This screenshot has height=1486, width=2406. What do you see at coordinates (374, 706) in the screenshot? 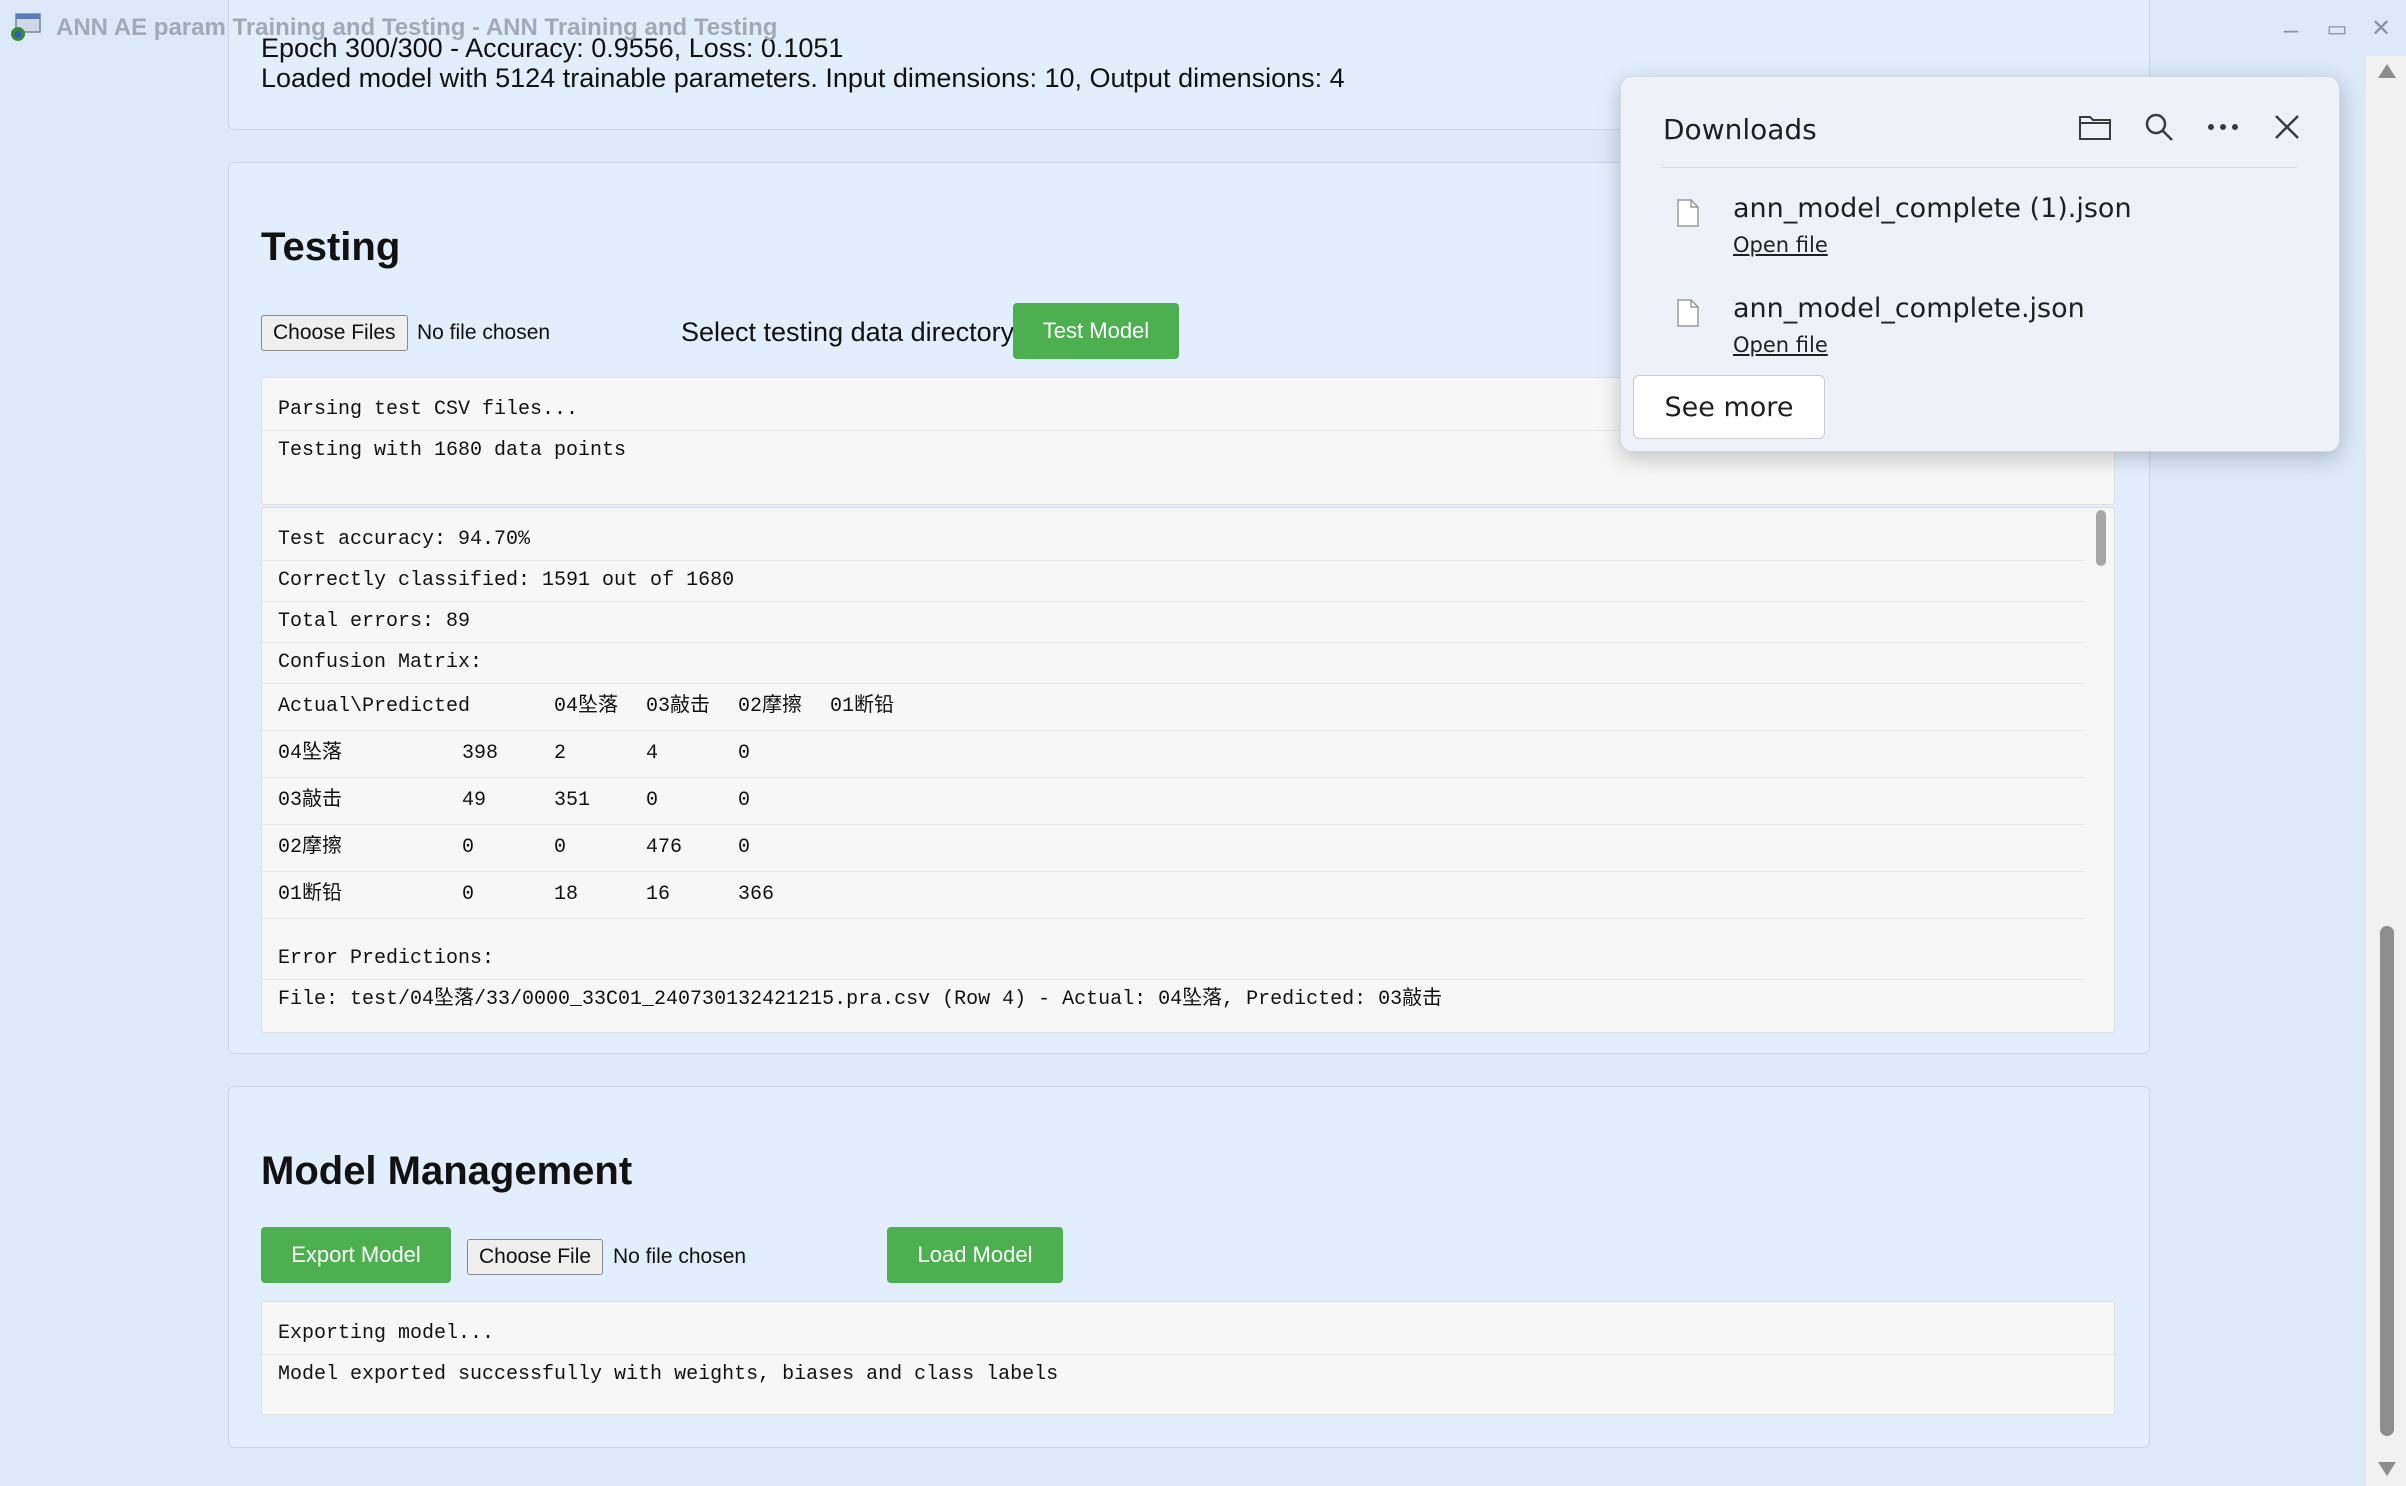
I see `cm-header-cell: Actual\Predicted` at bounding box center [374, 706].